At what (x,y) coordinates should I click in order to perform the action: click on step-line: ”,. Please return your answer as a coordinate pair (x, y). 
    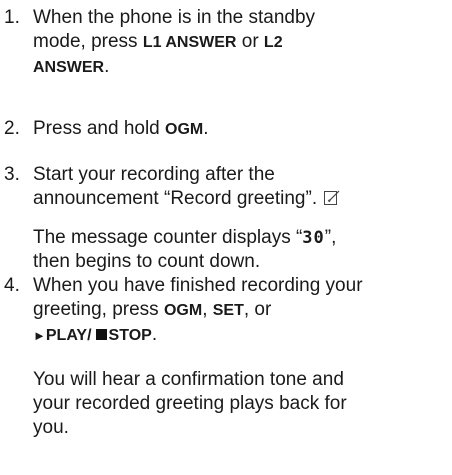
    Looking at the image, I should click on (330, 237).